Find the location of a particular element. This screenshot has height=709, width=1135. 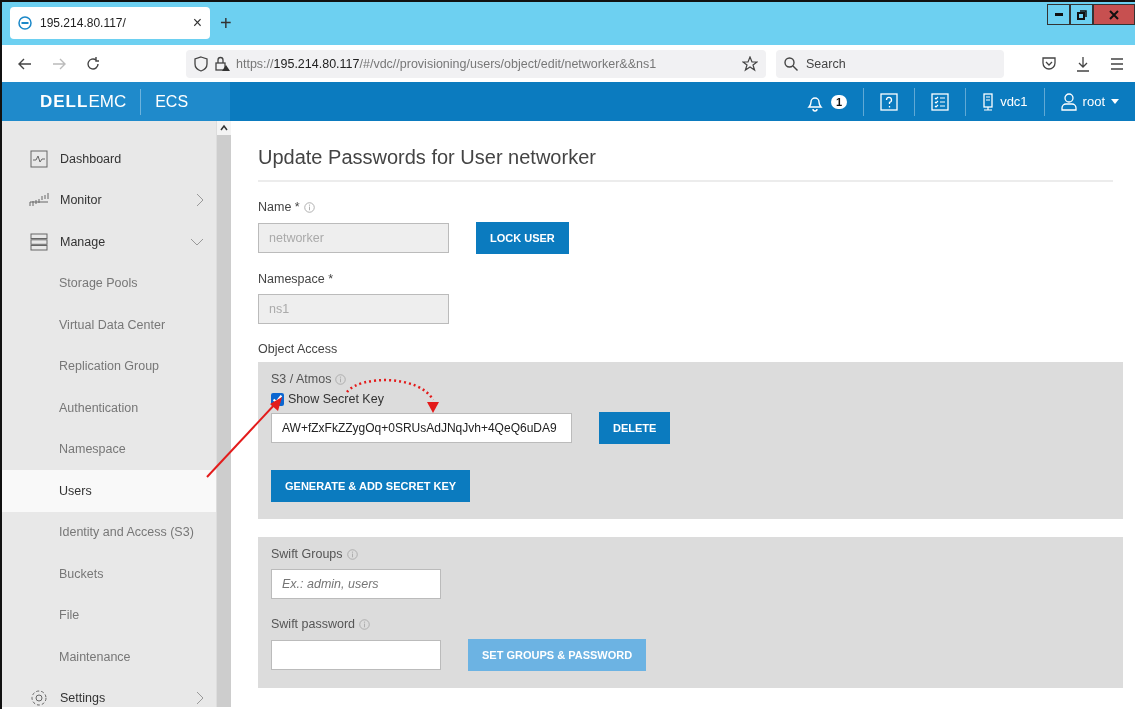

sidebar-item: Monitor is located at coordinates (109, 200).